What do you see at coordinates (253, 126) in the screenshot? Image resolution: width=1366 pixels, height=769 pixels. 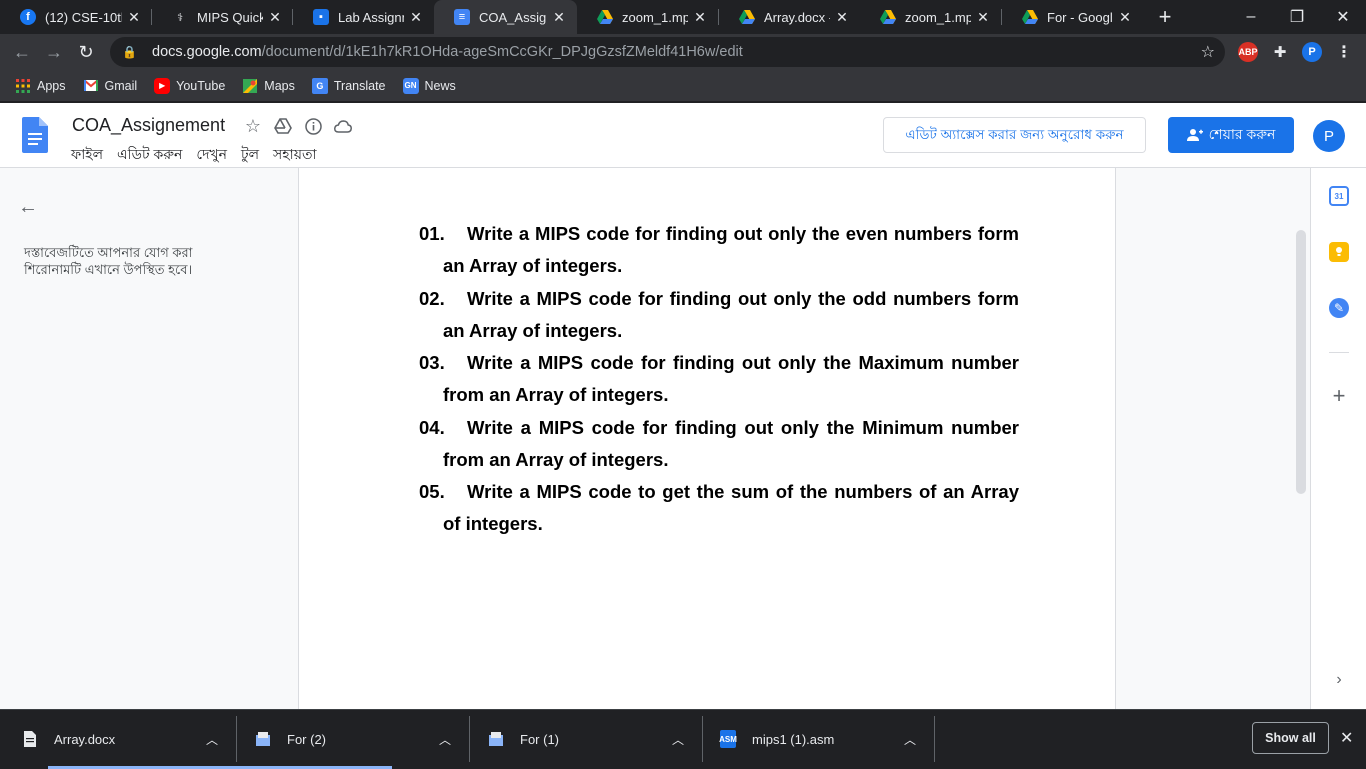 I see `star-icon: ☆` at bounding box center [253, 126].